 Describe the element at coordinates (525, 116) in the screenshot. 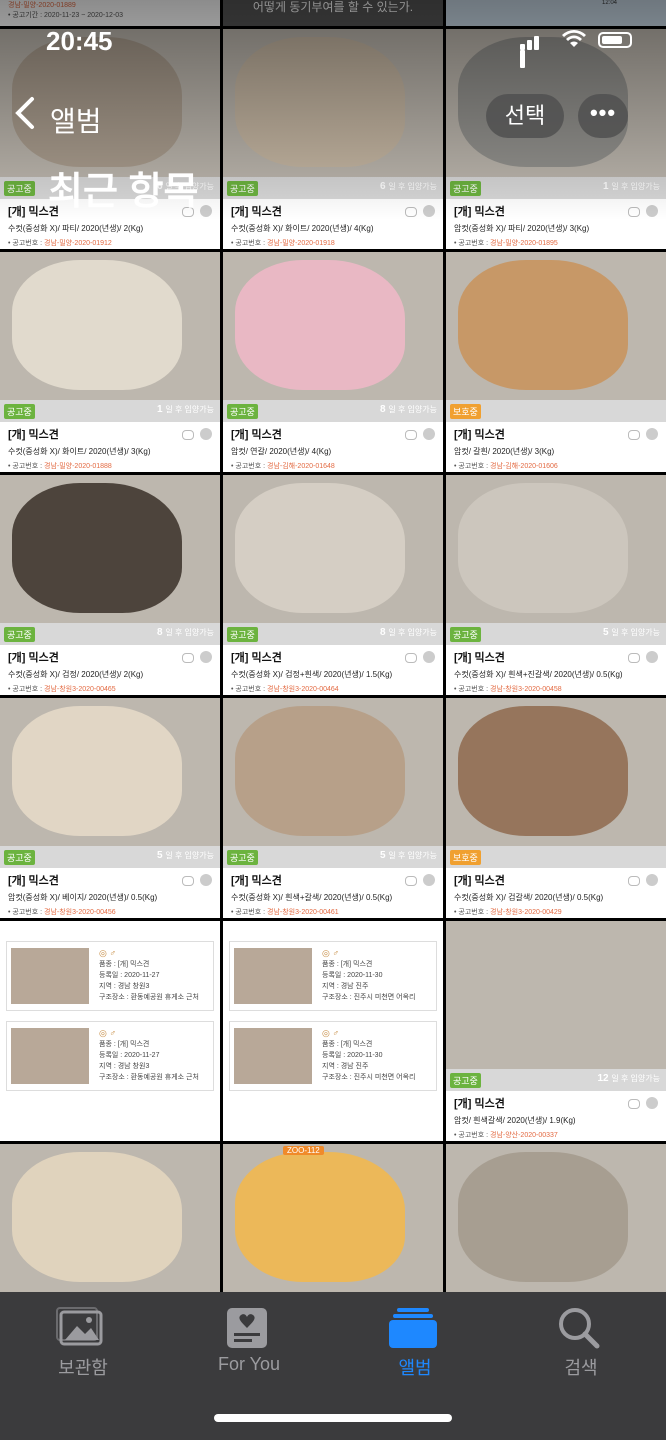

I see `select-button: 선택` at that location.